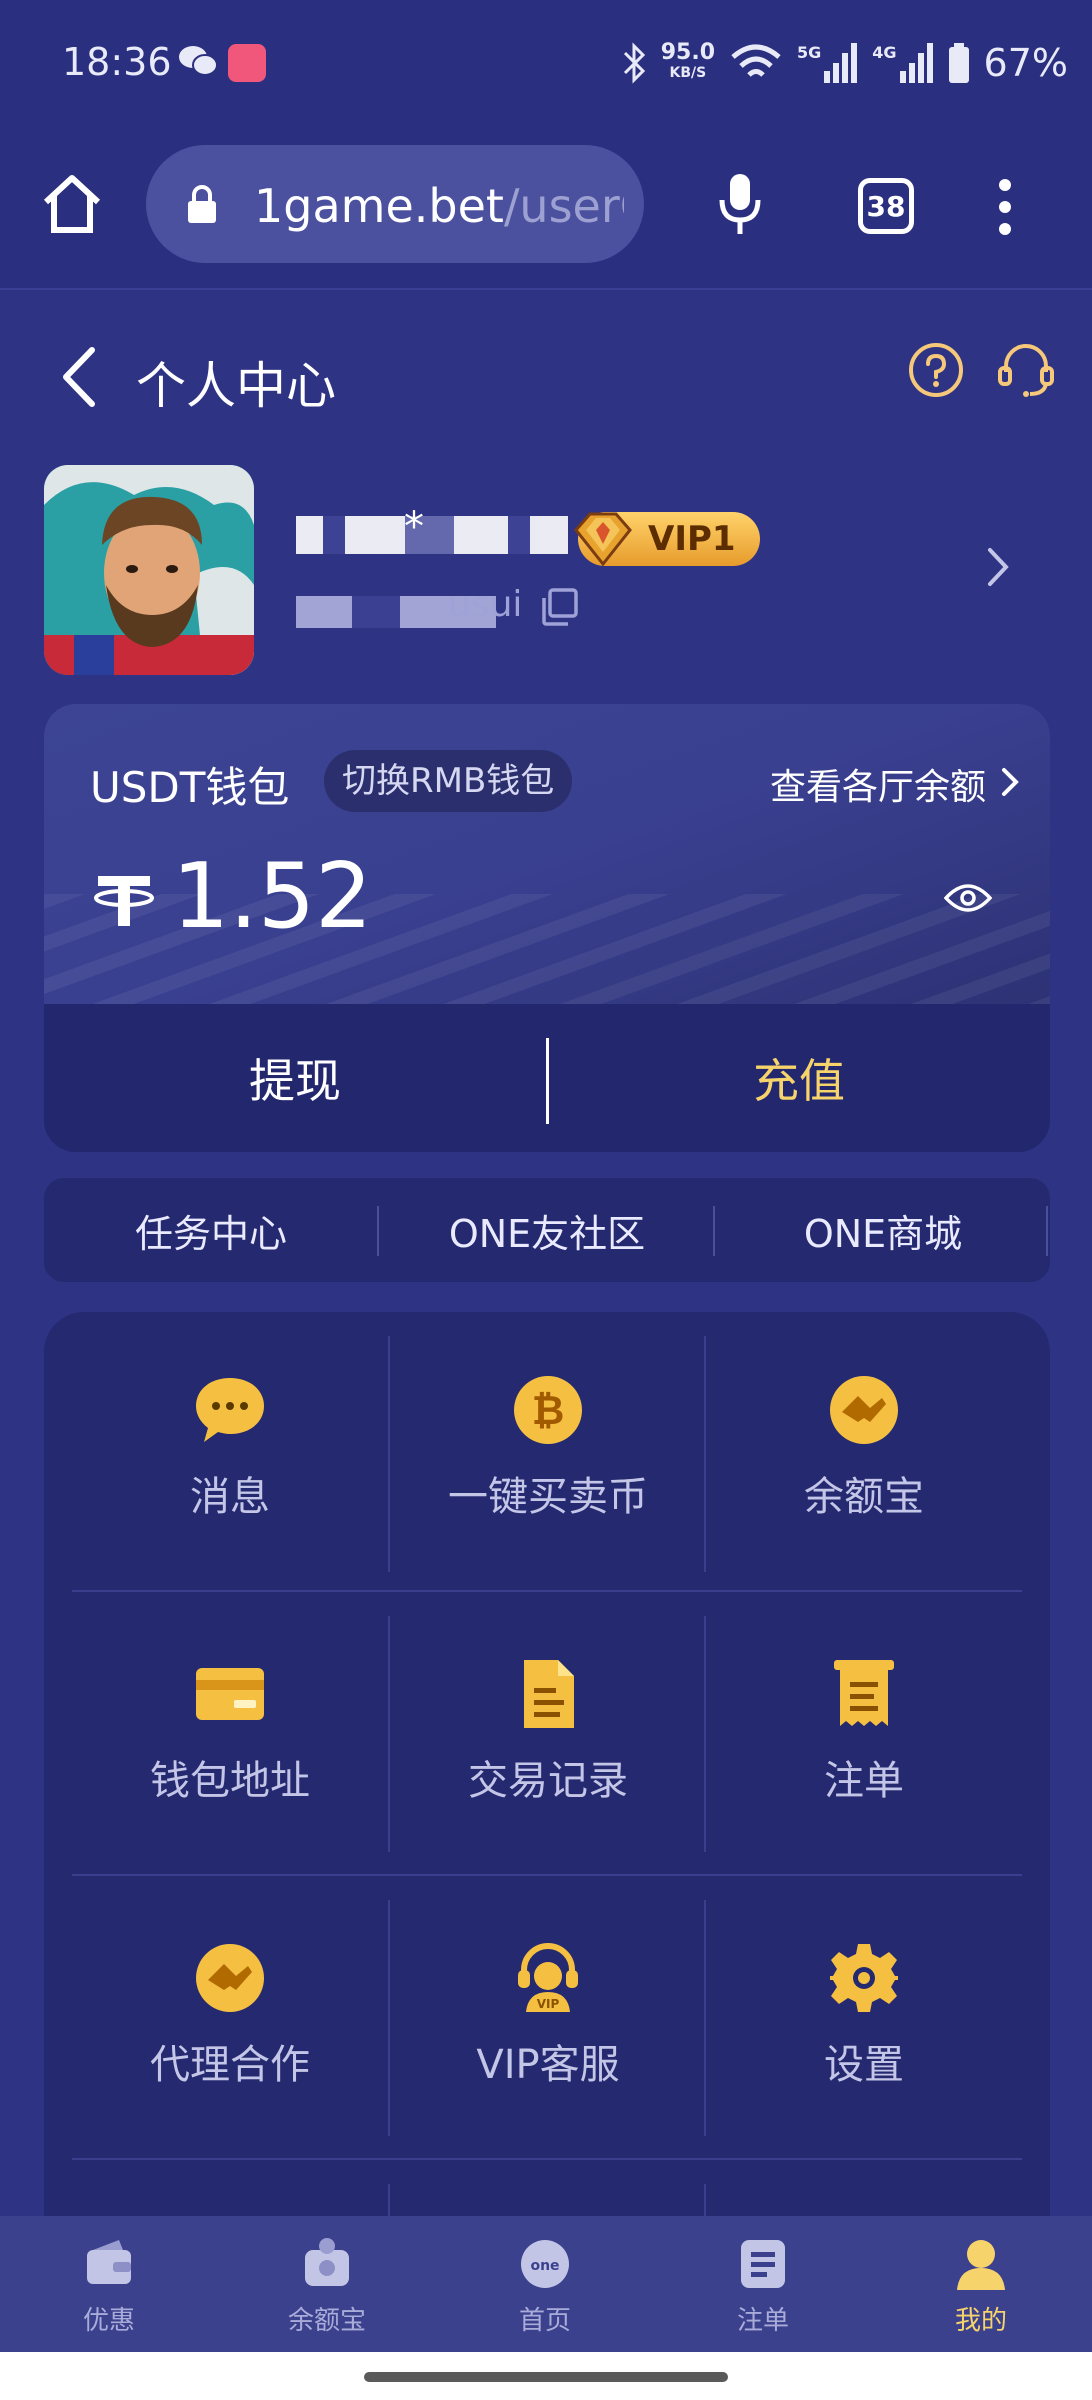  What do you see at coordinates (799, 1078) in the screenshot?
I see `deposit-button: 充值` at bounding box center [799, 1078].